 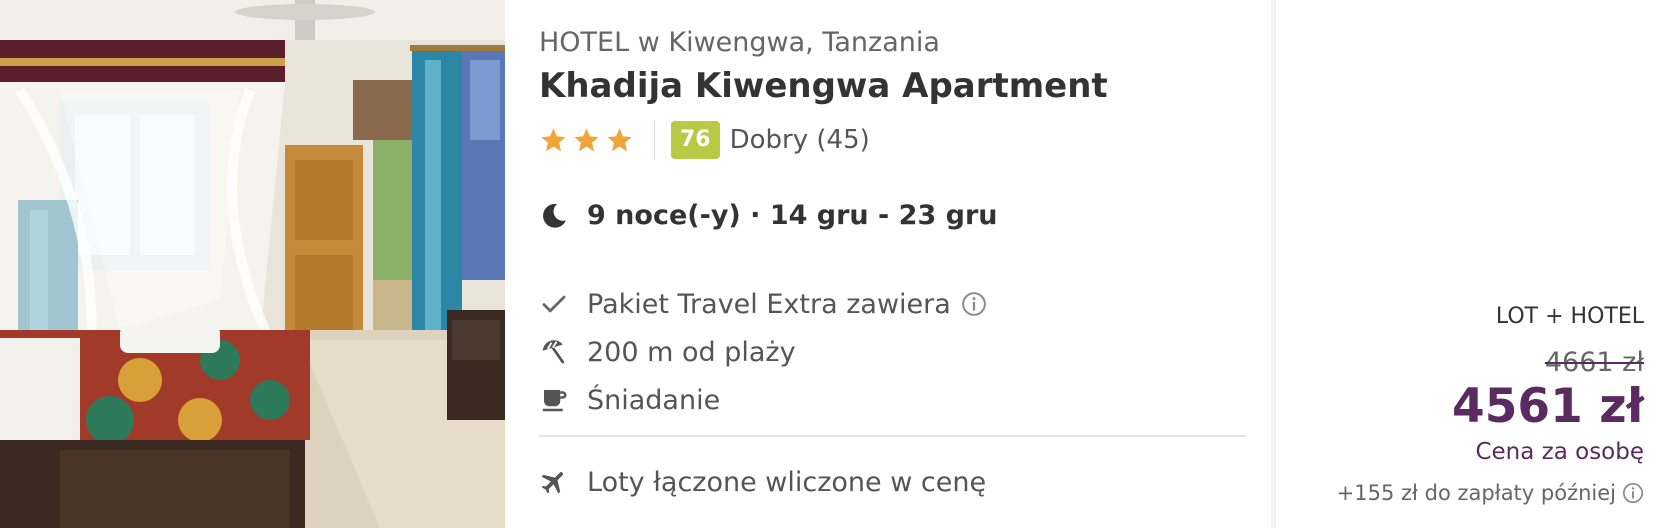 I want to click on score-badge: 76, so click(x=695, y=140).